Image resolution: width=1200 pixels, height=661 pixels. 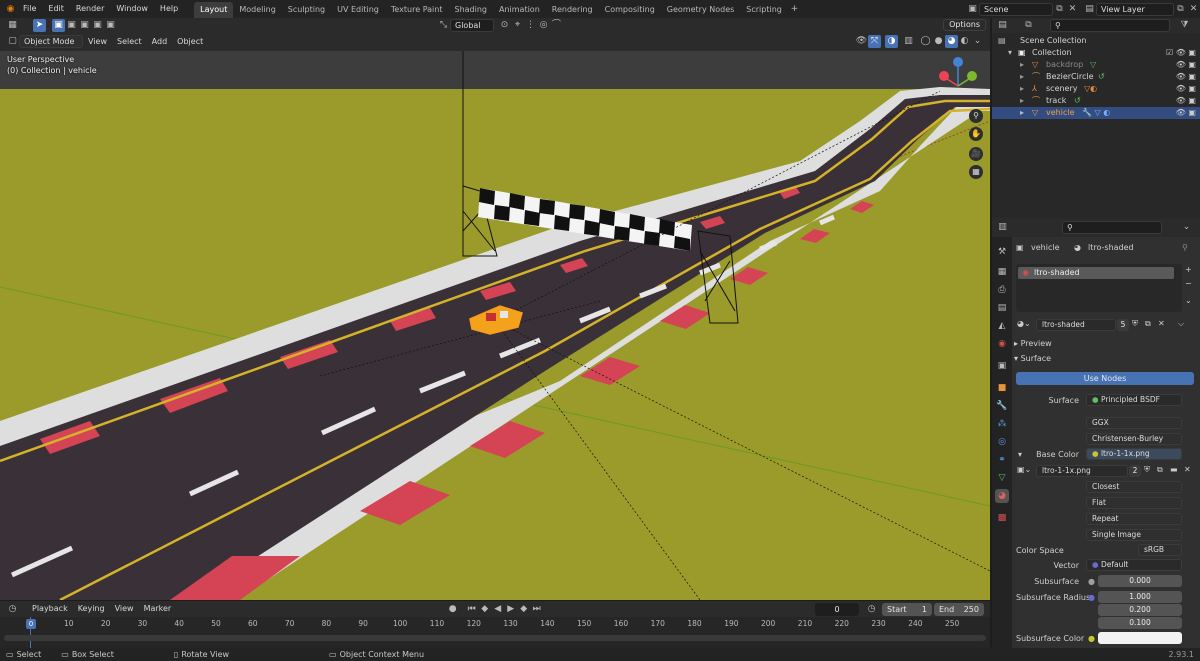 I want to click on display-mode-icon: ⧉, so click(x=1028, y=25).